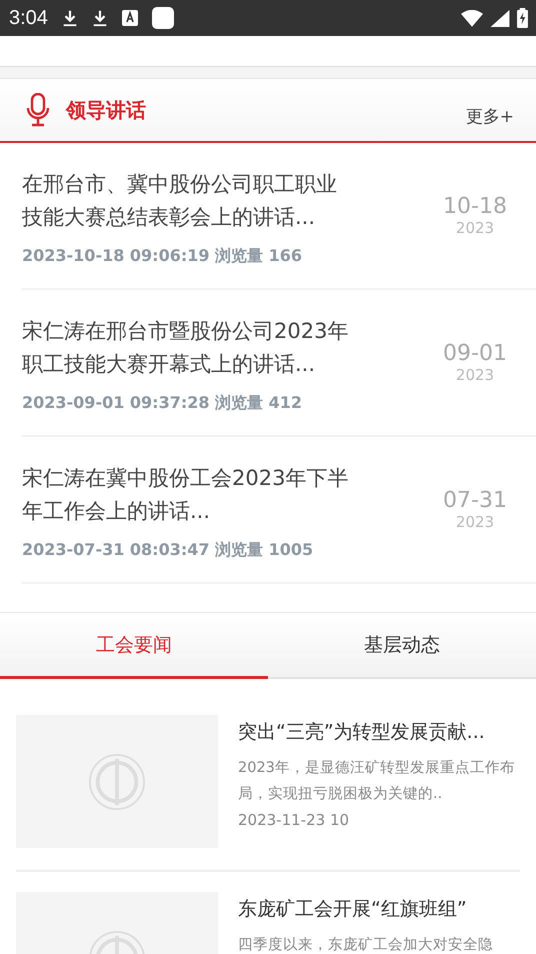 This screenshot has width=536, height=954. I want to click on speech-item: 宋仁涛在冀中股份工会2023年下半年工作会上的讲话... 2023-07-31 08:03:47 浏览量 1005 07-31 2023, so click(279, 510).